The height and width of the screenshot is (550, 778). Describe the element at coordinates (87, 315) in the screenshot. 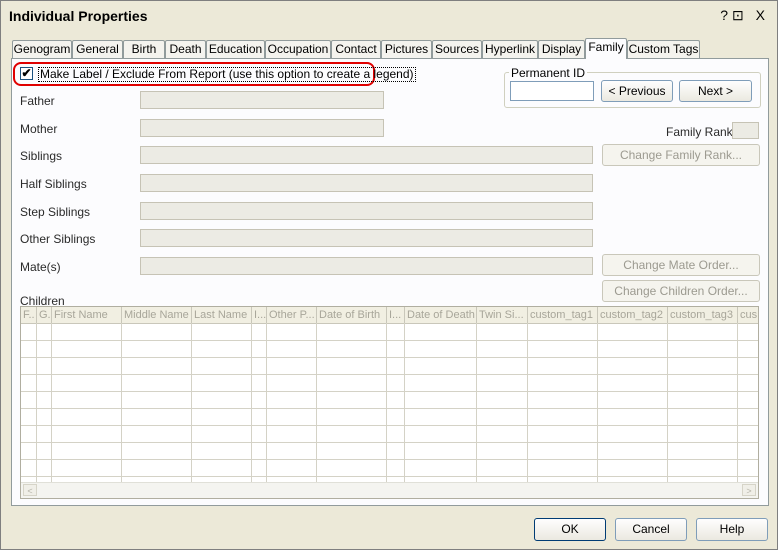

I see `column-header: First Name` at that location.